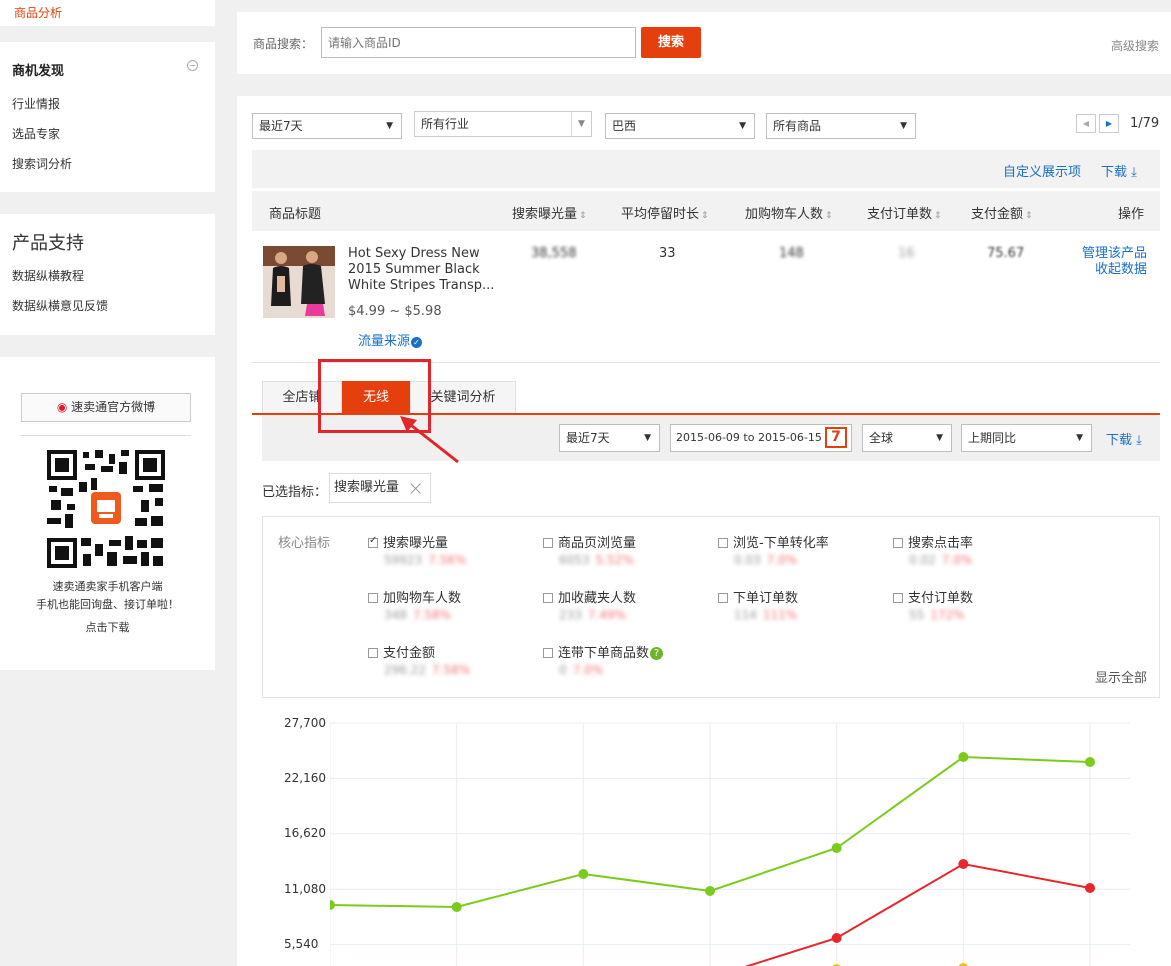 Image resolution: width=1171 pixels, height=966 pixels. Describe the element at coordinates (401, 651) in the screenshot. I see `metric-checkbox: 支付金额` at that location.